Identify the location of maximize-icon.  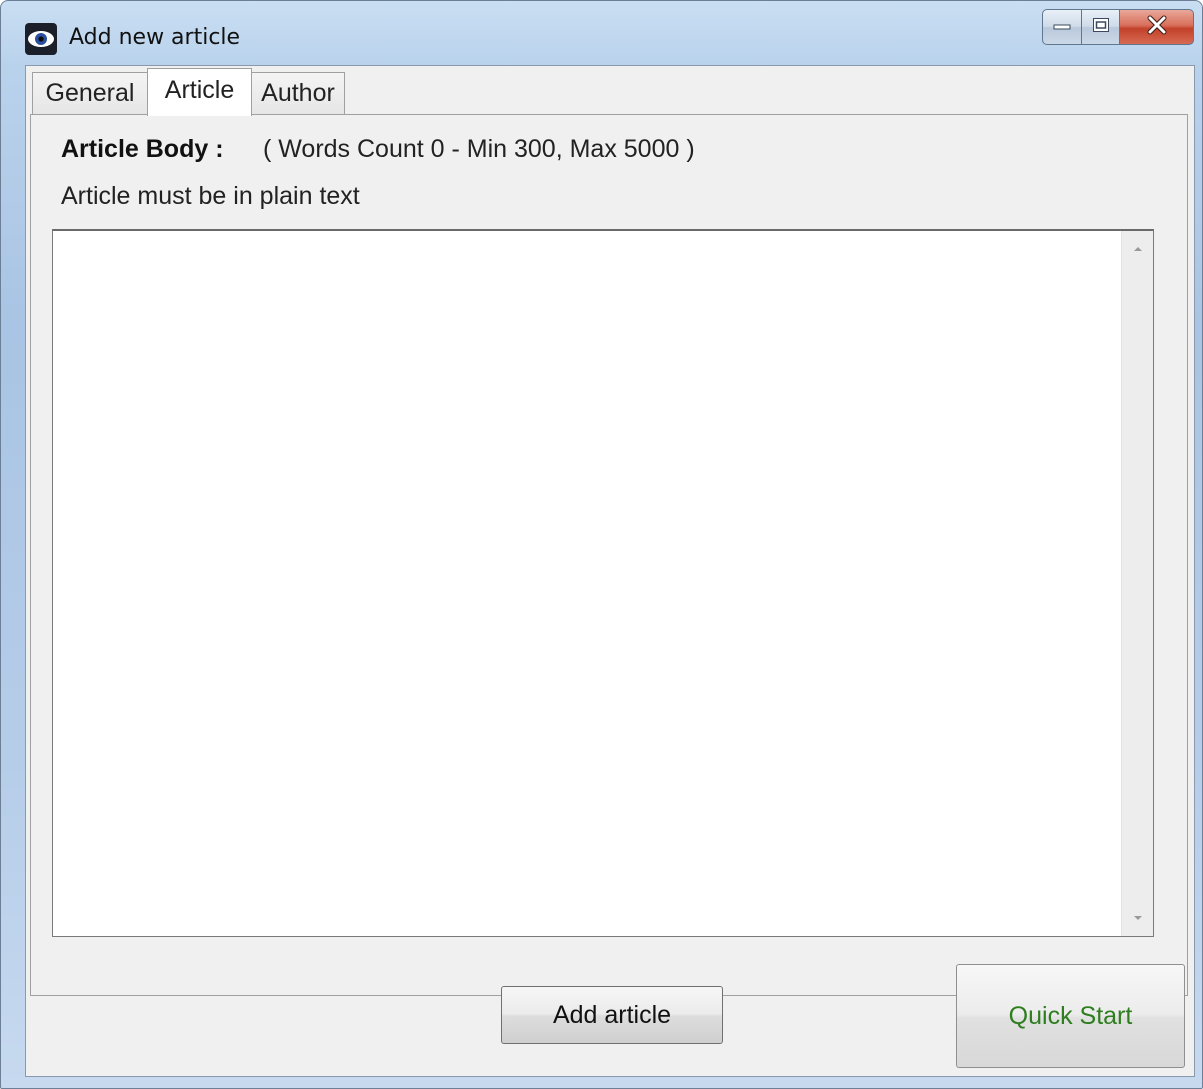
(1101, 27).